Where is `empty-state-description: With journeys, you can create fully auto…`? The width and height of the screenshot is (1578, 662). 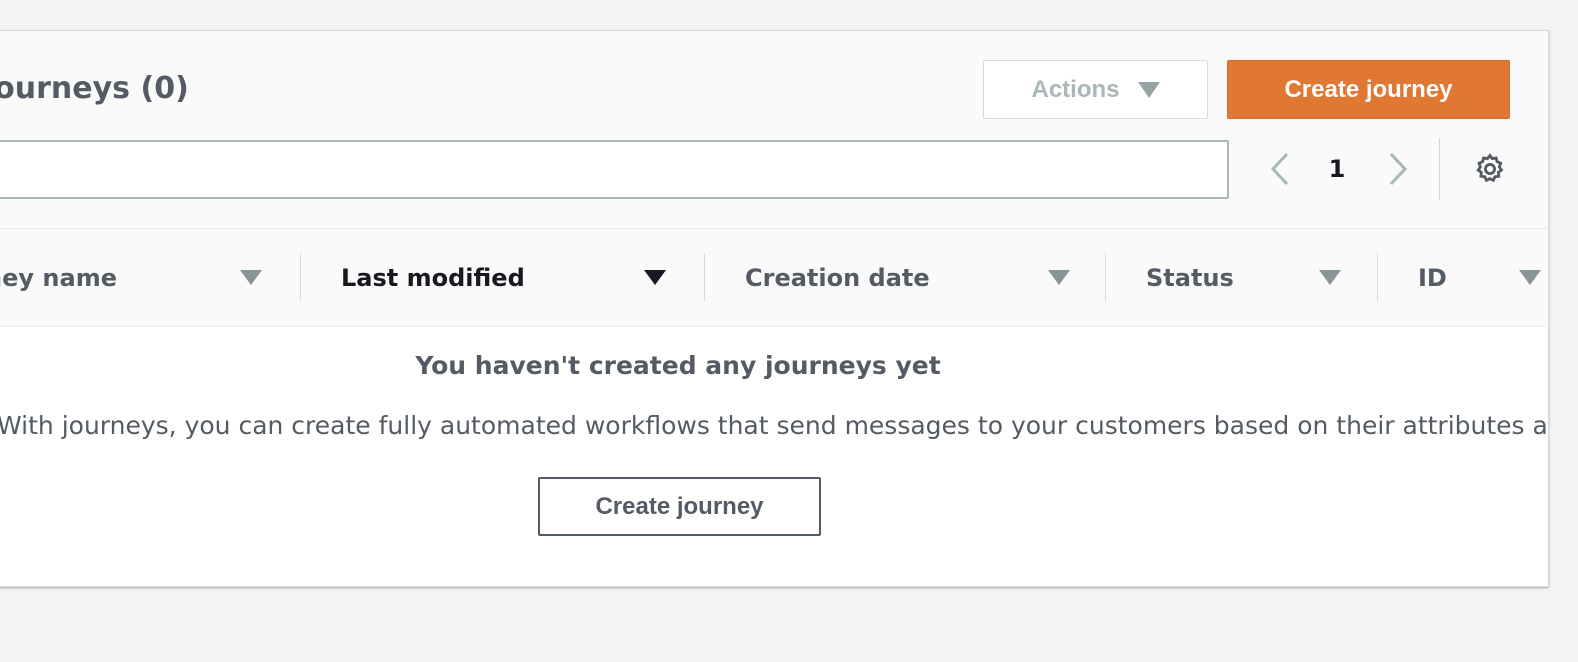 empty-state-description: With journeys, you can create fully auto… is located at coordinates (774, 425).